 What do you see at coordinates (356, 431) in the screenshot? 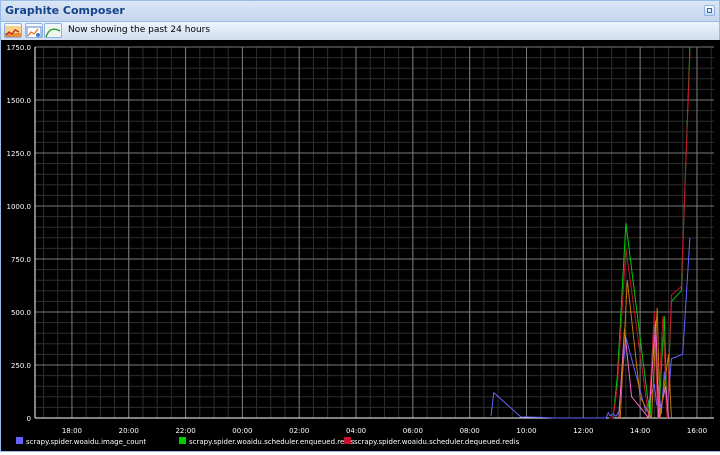
I see `x-tick-label: 04:00` at bounding box center [356, 431].